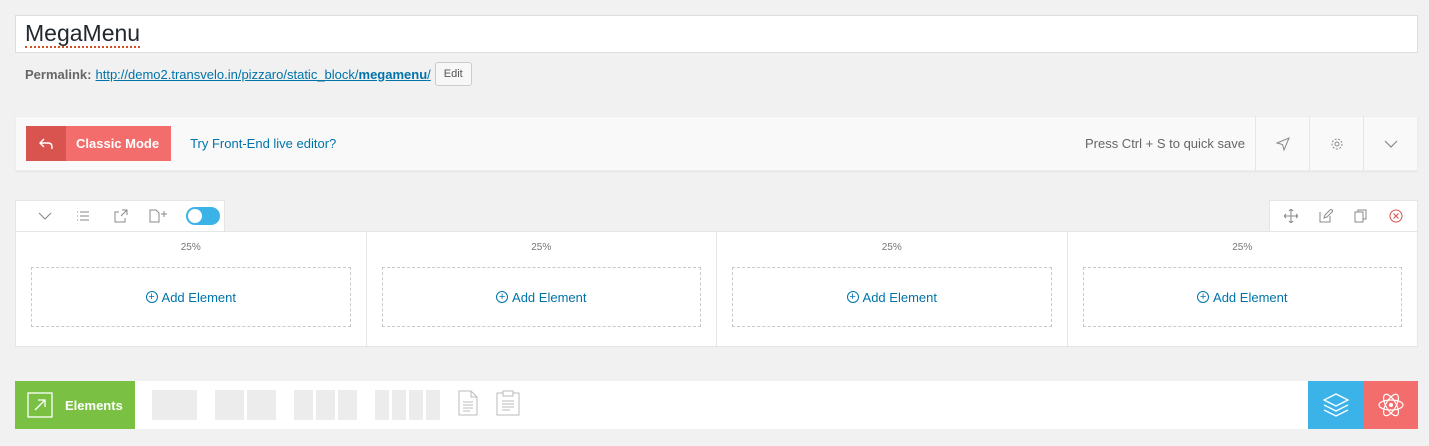  I want to click on send-icon, so click(1282, 143).